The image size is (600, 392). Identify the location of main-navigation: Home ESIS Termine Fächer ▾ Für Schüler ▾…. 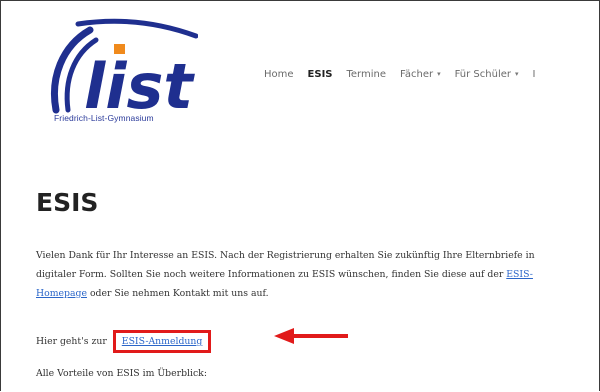
(401, 74).